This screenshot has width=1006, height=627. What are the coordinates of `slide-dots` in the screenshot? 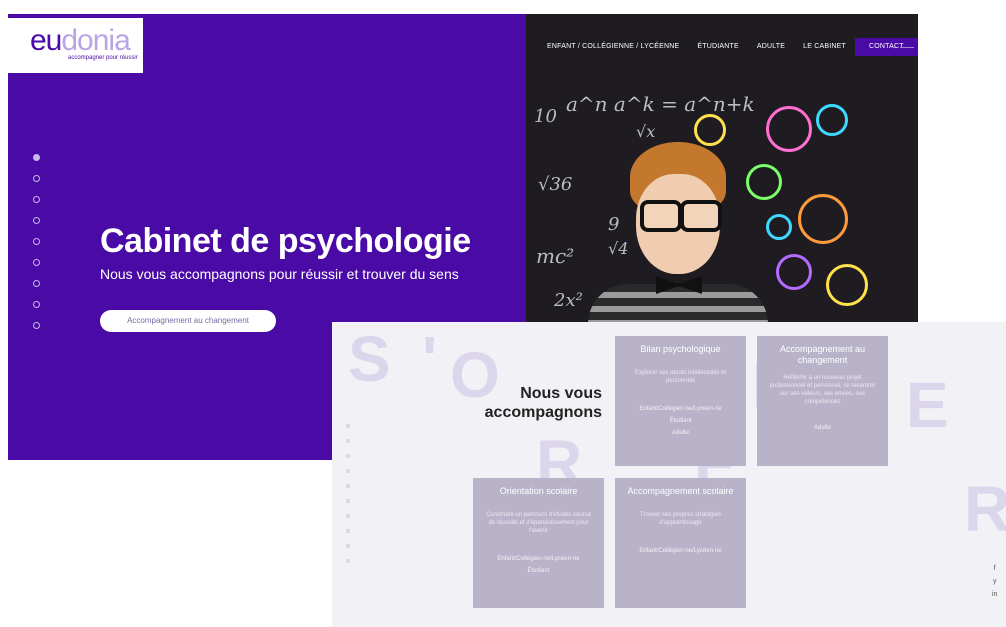 It's located at (36, 248).